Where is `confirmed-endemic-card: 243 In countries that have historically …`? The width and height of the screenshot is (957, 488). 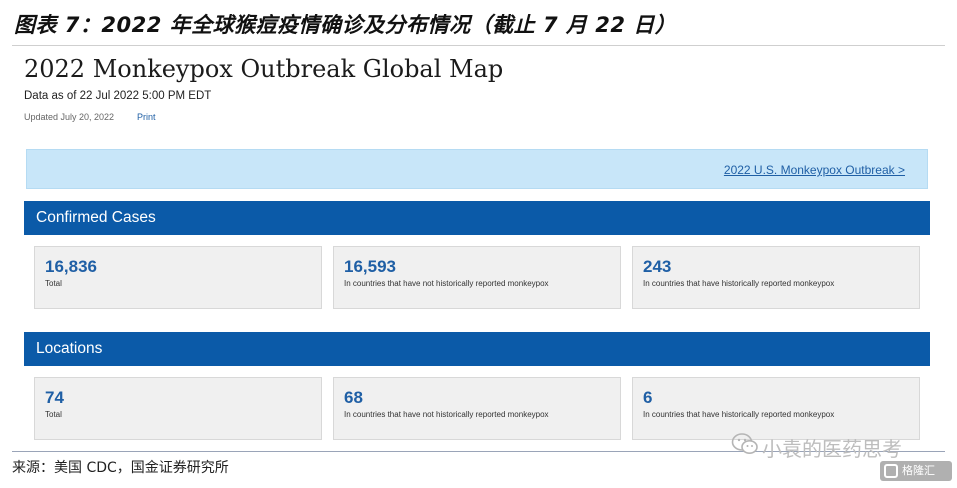
confirmed-endemic-card: 243 In countries that have historically … is located at coordinates (776, 277).